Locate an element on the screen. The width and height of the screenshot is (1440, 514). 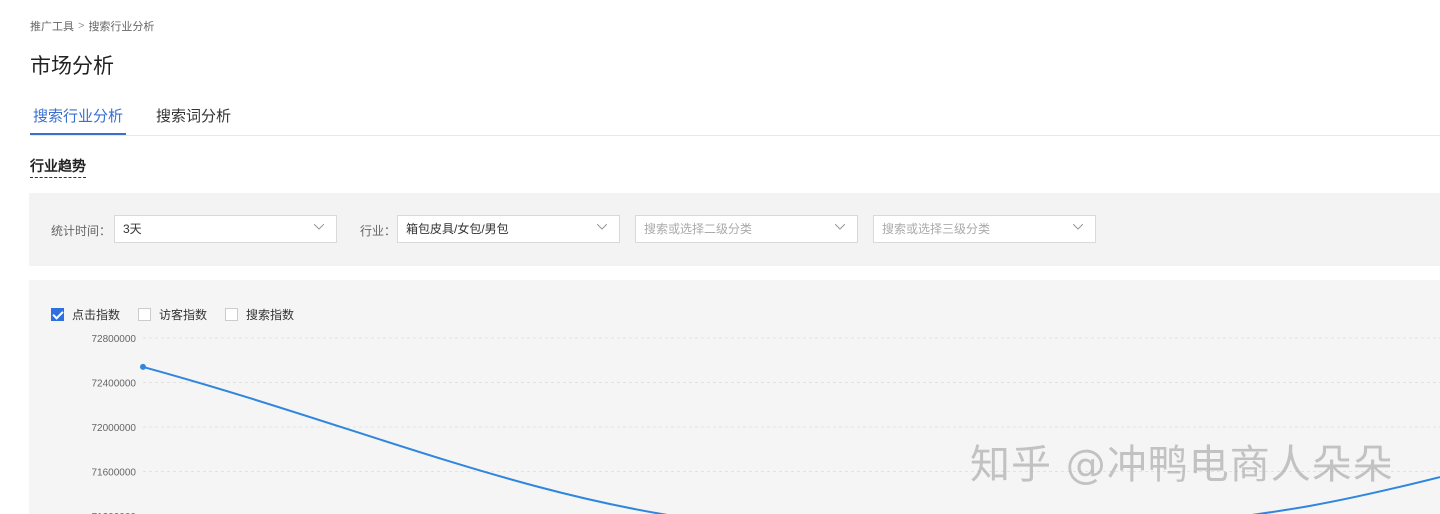
tab-bar: 搜索行业分析 搜索词分析 is located at coordinates (735, 120).